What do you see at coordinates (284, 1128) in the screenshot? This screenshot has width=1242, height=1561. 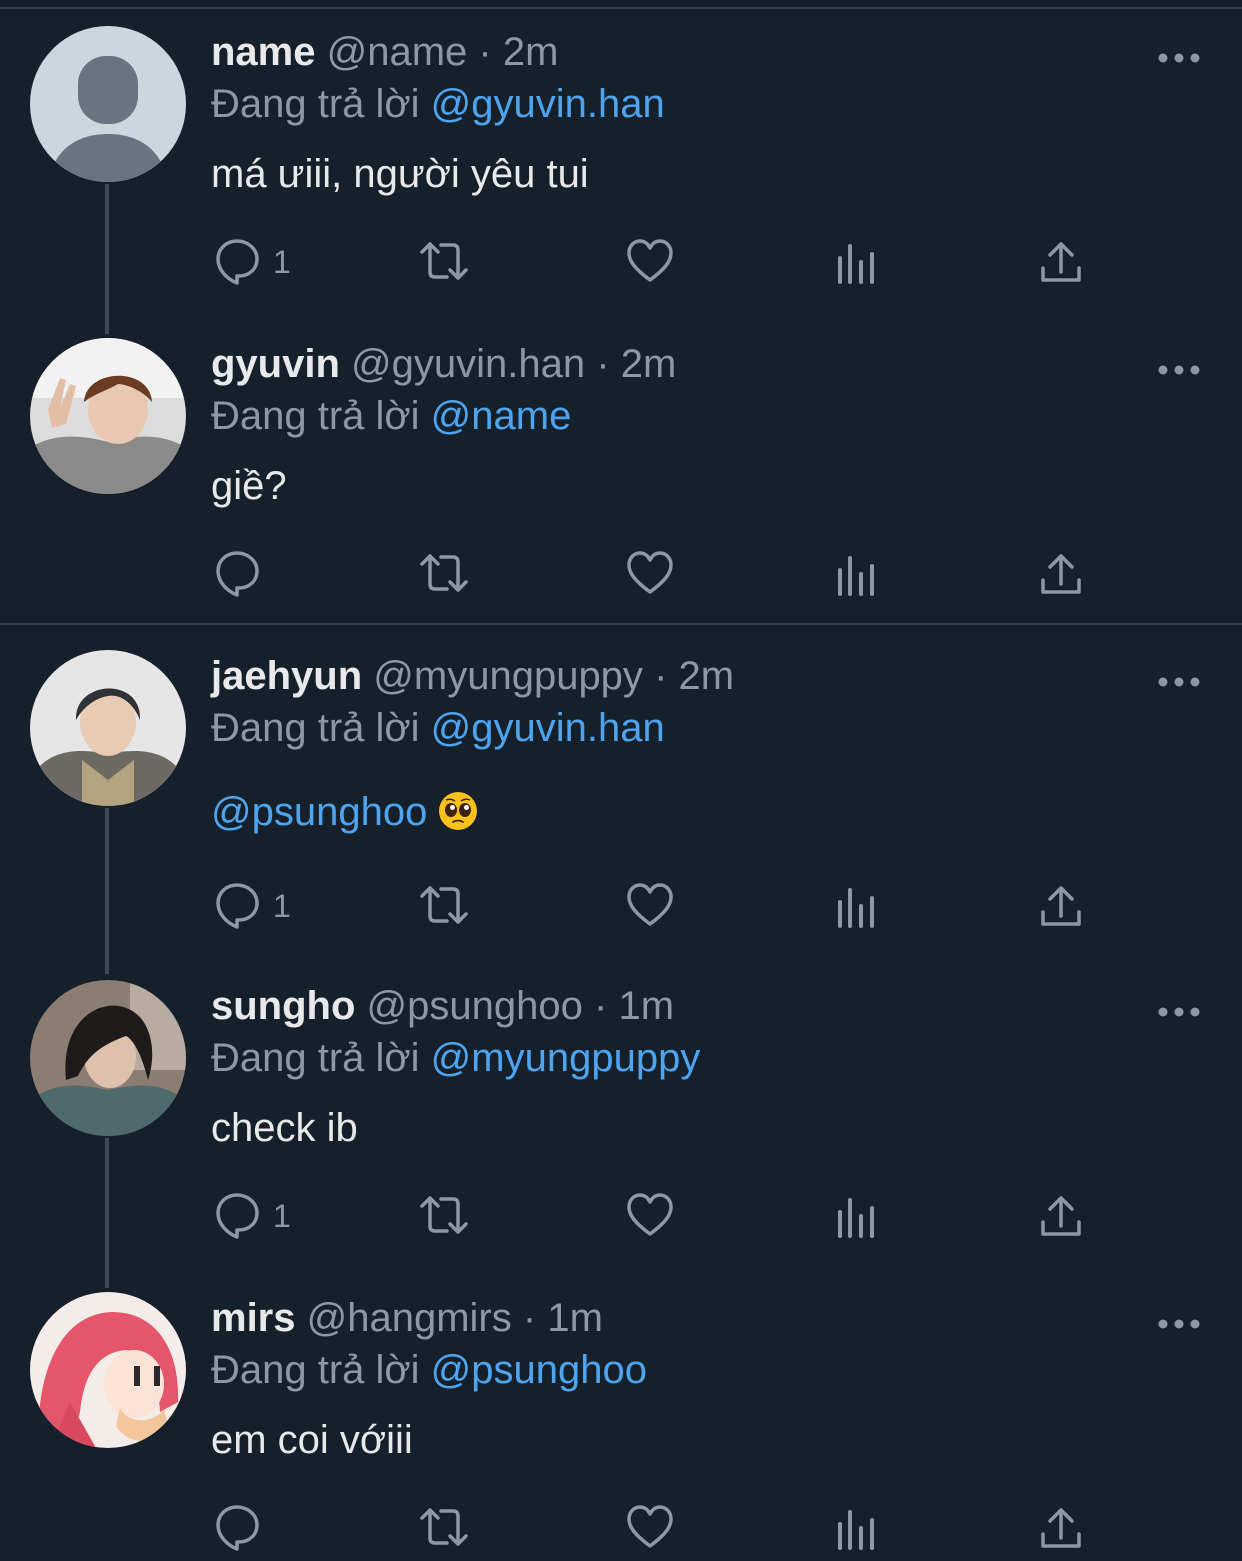 I see `tweet-text: check ib` at bounding box center [284, 1128].